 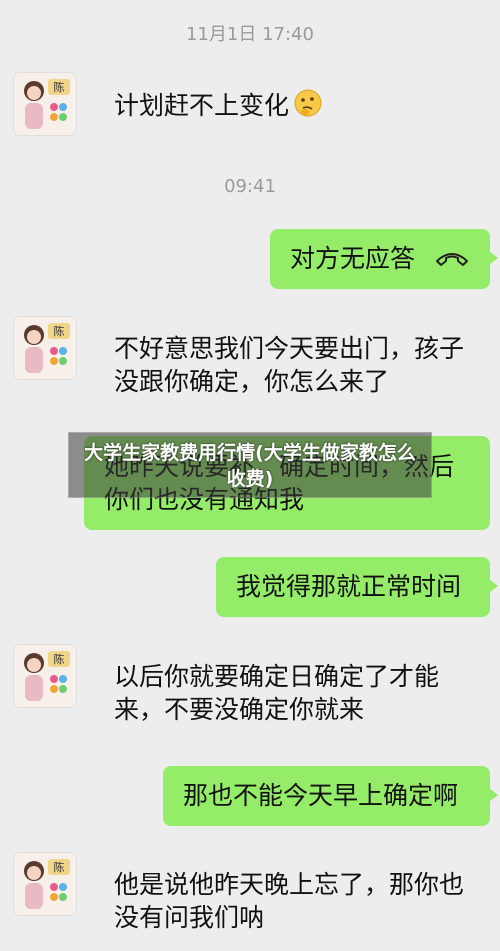 I want to click on message-bubble-sent: 那也不能今天早上确定啊, so click(x=330, y=796).